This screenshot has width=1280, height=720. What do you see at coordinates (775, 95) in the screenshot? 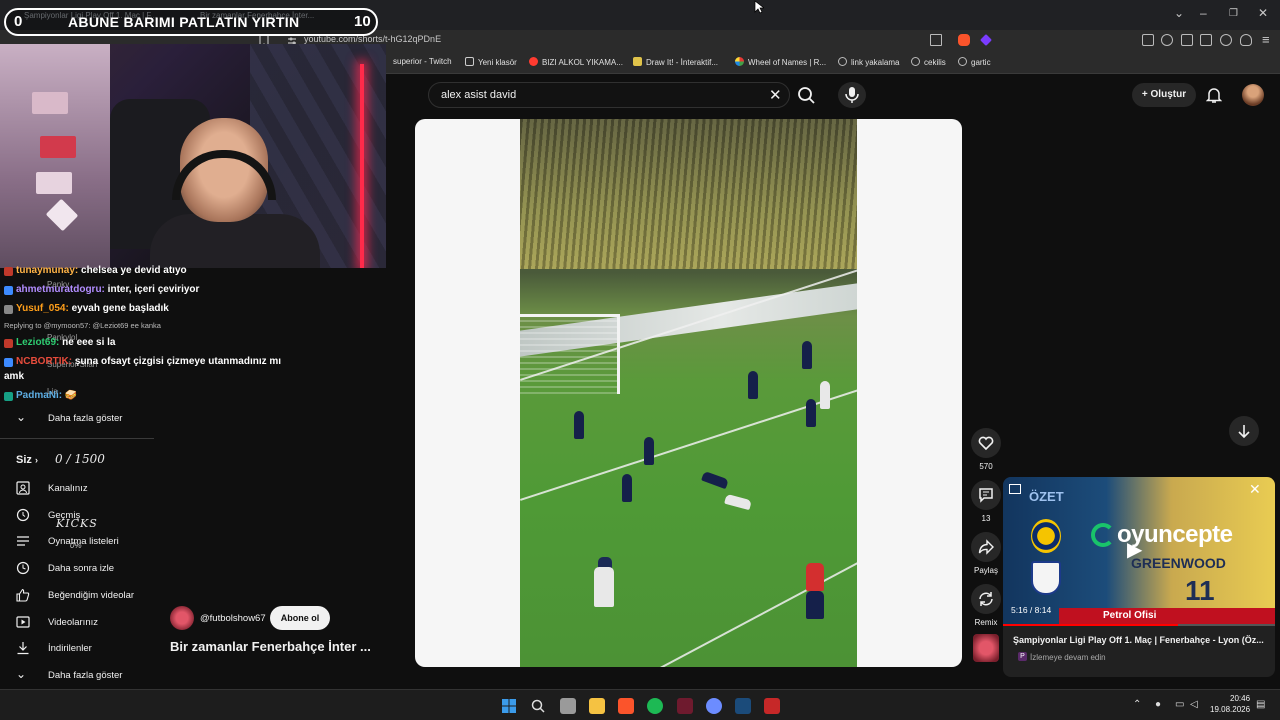
I see `clear-search-icon: ✕` at bounding box center [775, 95].